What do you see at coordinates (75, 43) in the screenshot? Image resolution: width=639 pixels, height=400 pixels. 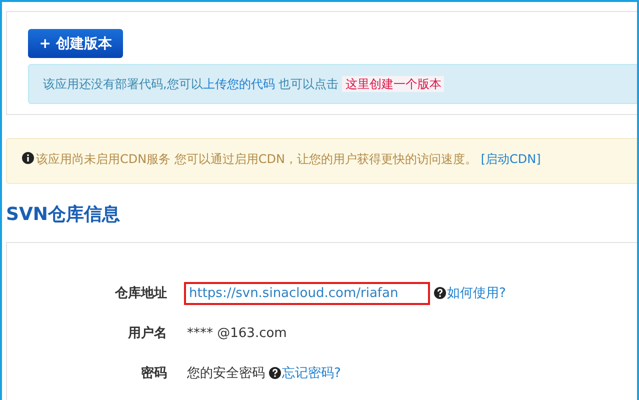 I see `create-version-button: + 创建版本` at bounding box center [75, 43].